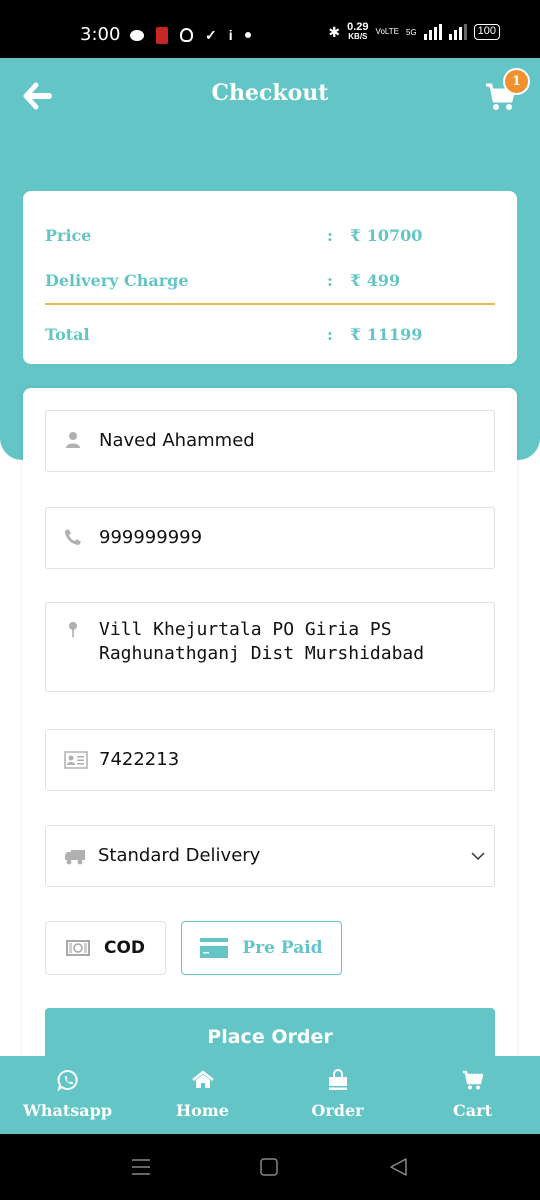 Image resolution: width=540 pixels, height=1200 pixels. I want to click on payment-option-cod: COD, so click(105, 948).